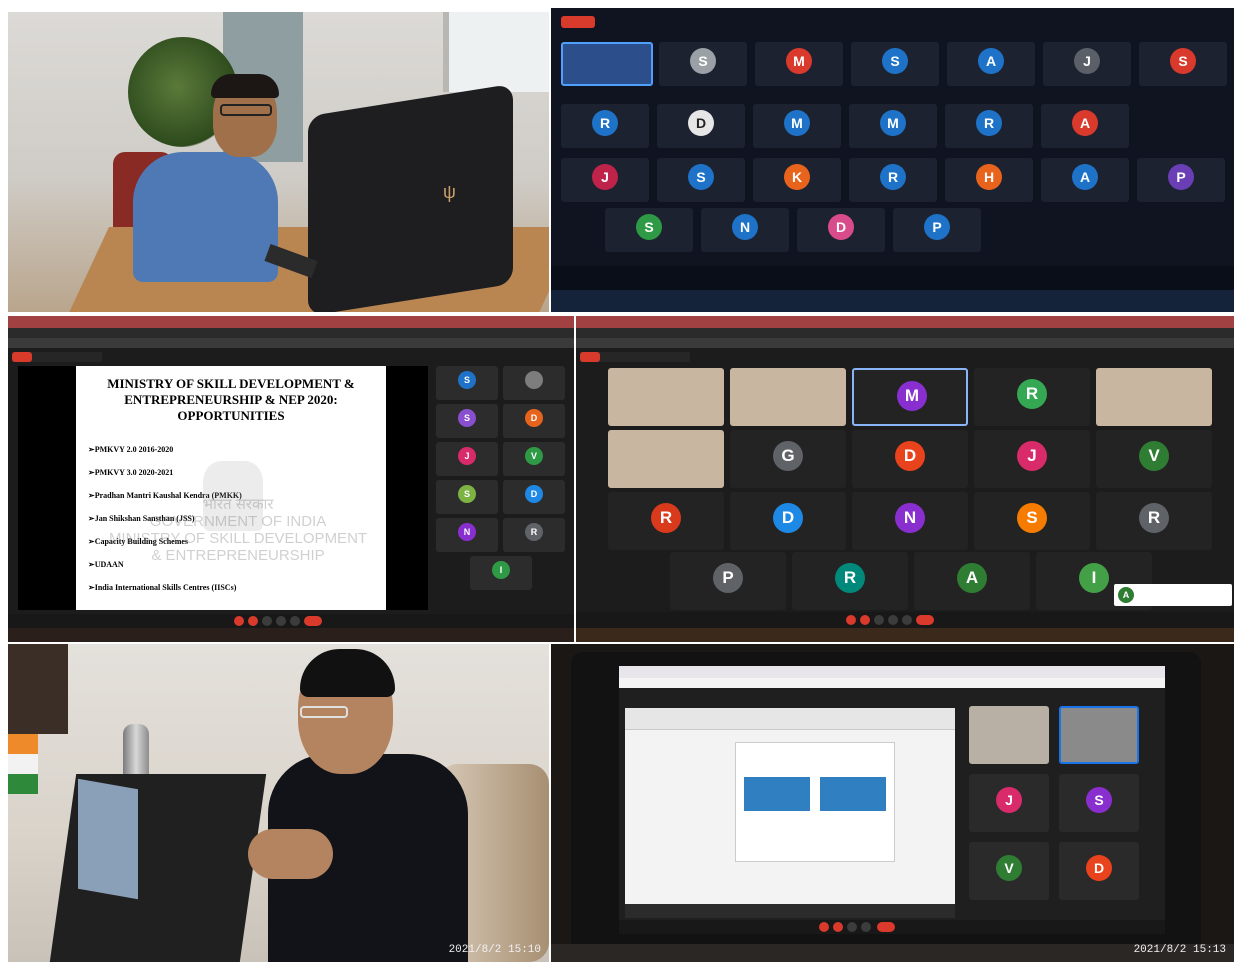 The width and height of the screenshot is (1234, 964). What do you see at coordinates (534, 383) in the screenshot?
I see `participant-tile` at bounding box center [534, 383].